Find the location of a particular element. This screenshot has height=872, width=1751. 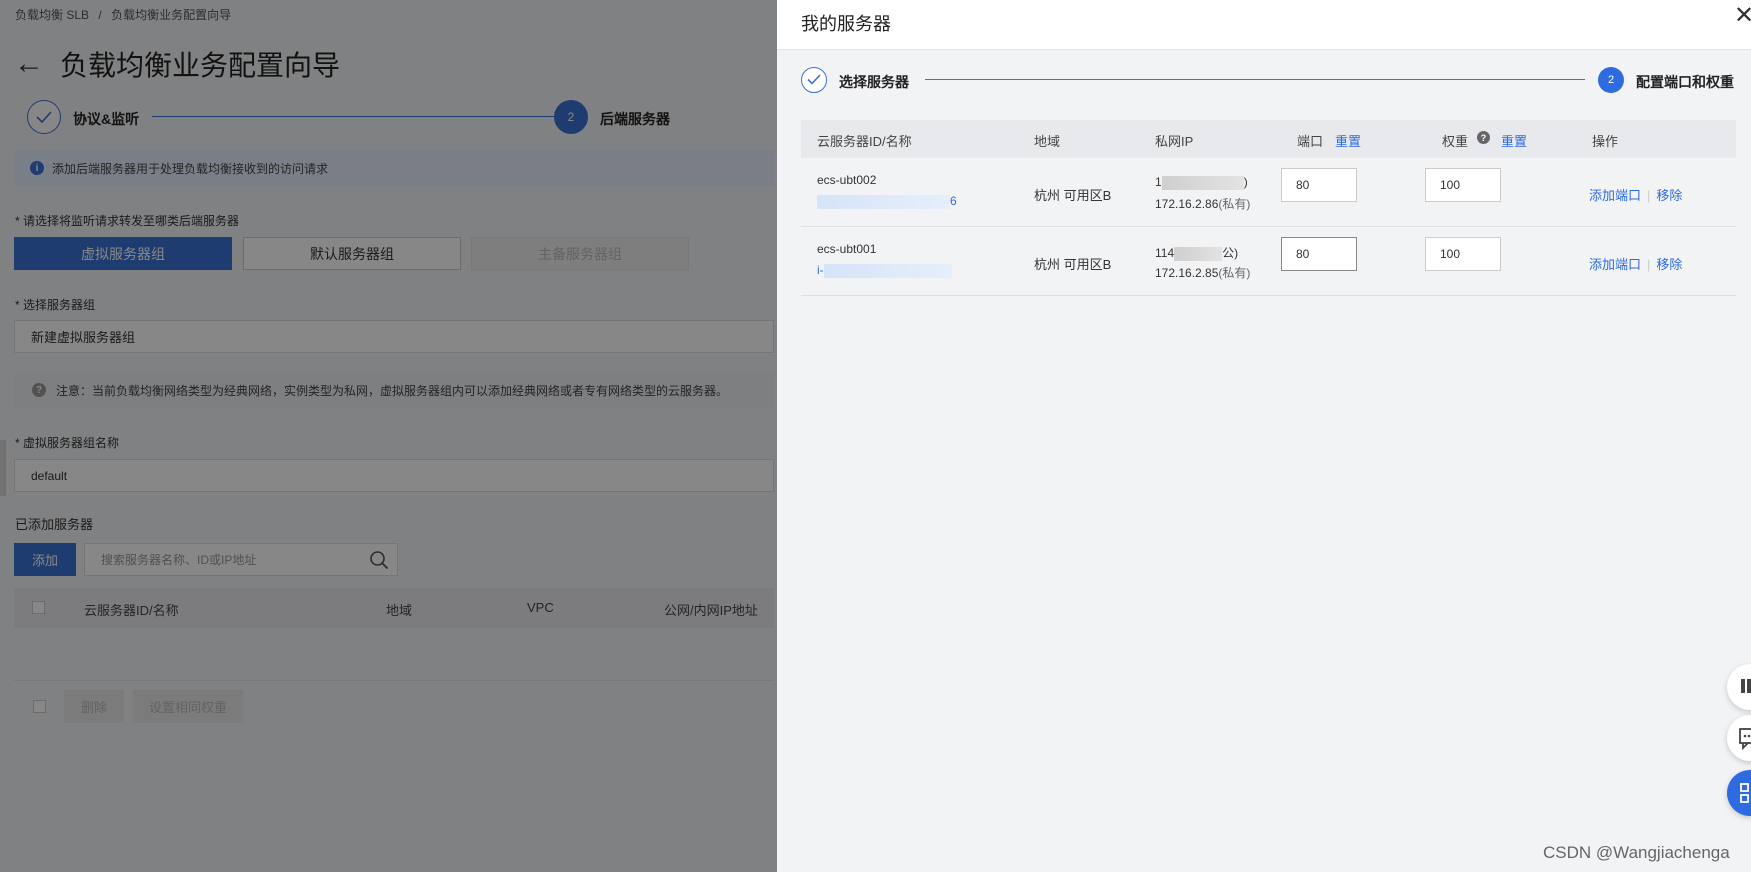

drawer-title: 我的服务器 is located at coordinates (846, 24).